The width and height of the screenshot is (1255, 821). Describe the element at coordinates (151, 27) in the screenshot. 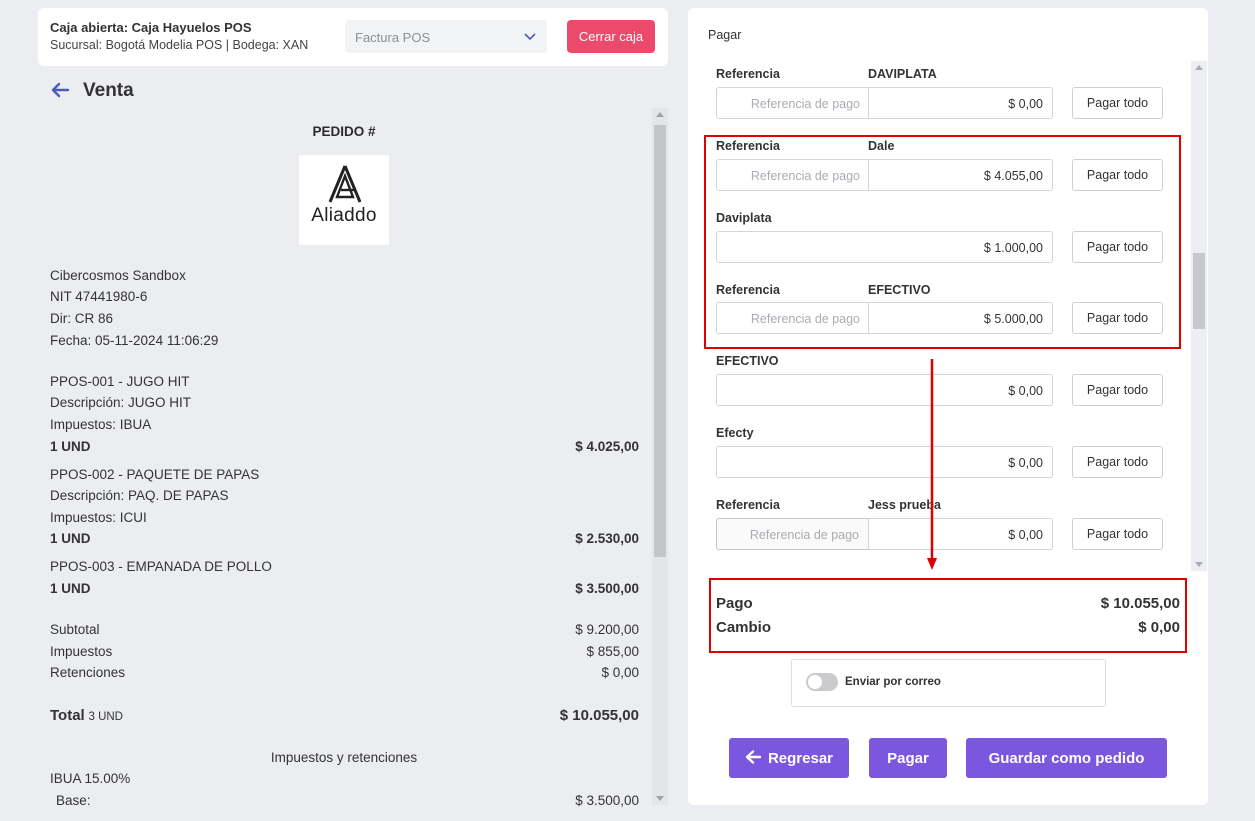

I see `cash-open-label: Caja abierta: Caja Hayuelos POS` at that location.